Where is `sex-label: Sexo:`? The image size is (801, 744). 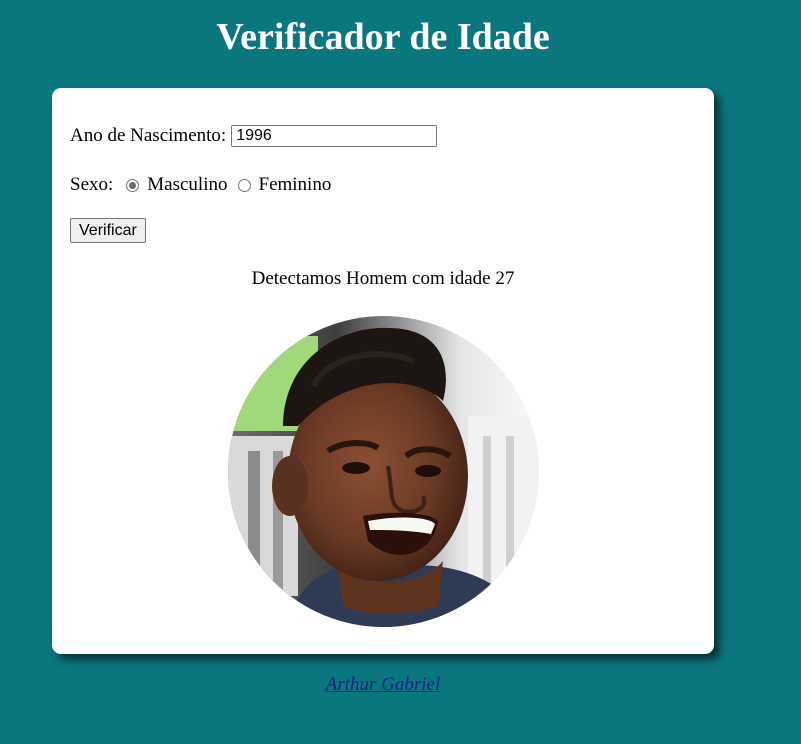
sex-label: Sexo: is located at coordinates (92, 184).